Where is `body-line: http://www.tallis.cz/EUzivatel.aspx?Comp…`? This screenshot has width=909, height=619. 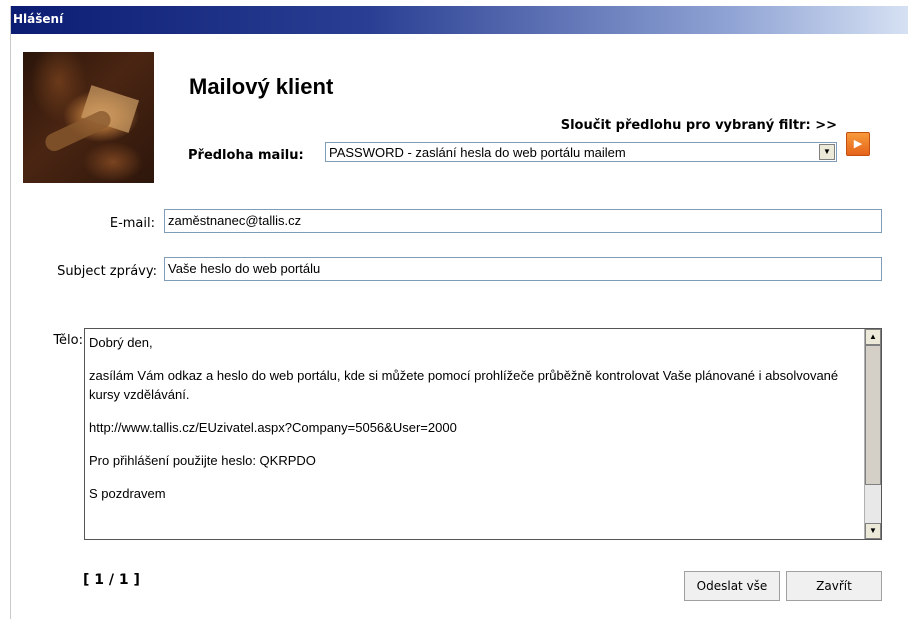
body-line: http://www.tallis.cz/EUzivatel.aspx?Comp… is located at coordinates (273, 427).